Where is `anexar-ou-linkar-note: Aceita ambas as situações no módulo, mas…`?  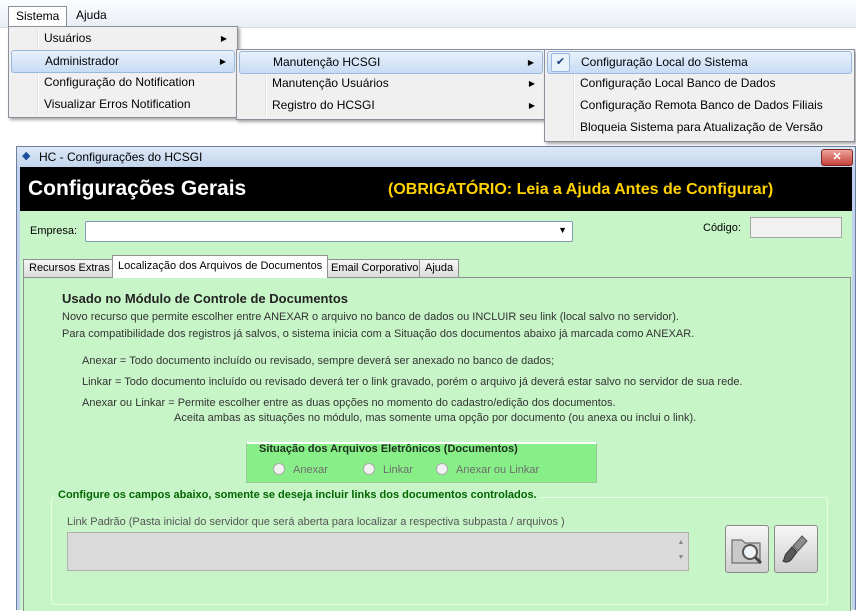
anexar-ou-linkar-note: Aceita ambas as situações no módulo, mas… is located at coordinates (435, 418).